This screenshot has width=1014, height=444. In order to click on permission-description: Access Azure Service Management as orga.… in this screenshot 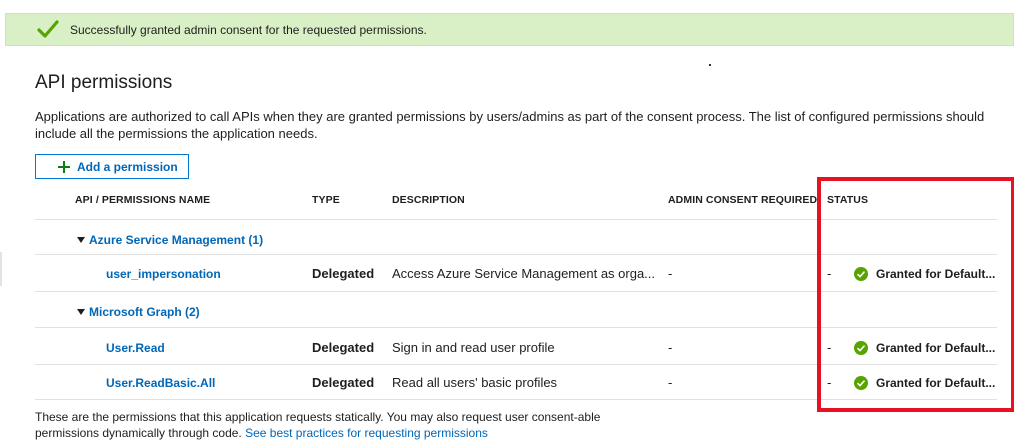, I will do `click(524, 273)`.